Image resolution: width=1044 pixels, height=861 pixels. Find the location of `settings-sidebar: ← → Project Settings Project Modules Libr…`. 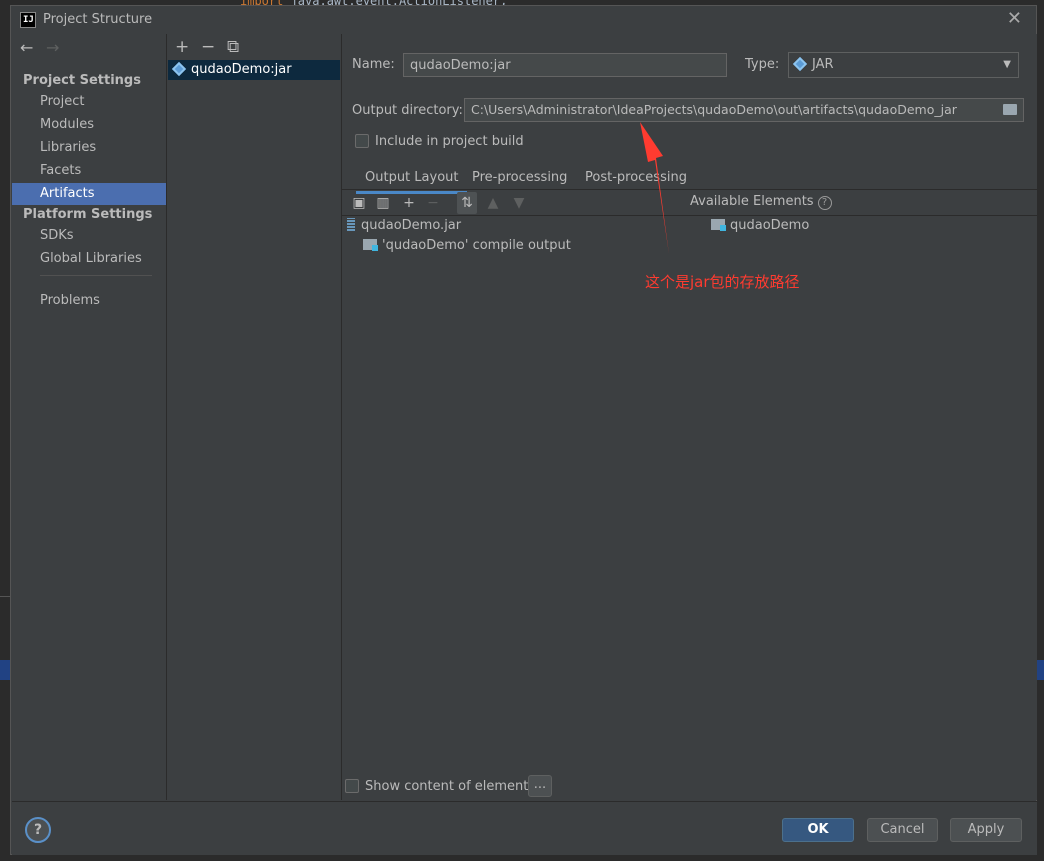

settings-sidebar: ← → Project Settings Project Modules Libr… is located at coordinates (89, 417).